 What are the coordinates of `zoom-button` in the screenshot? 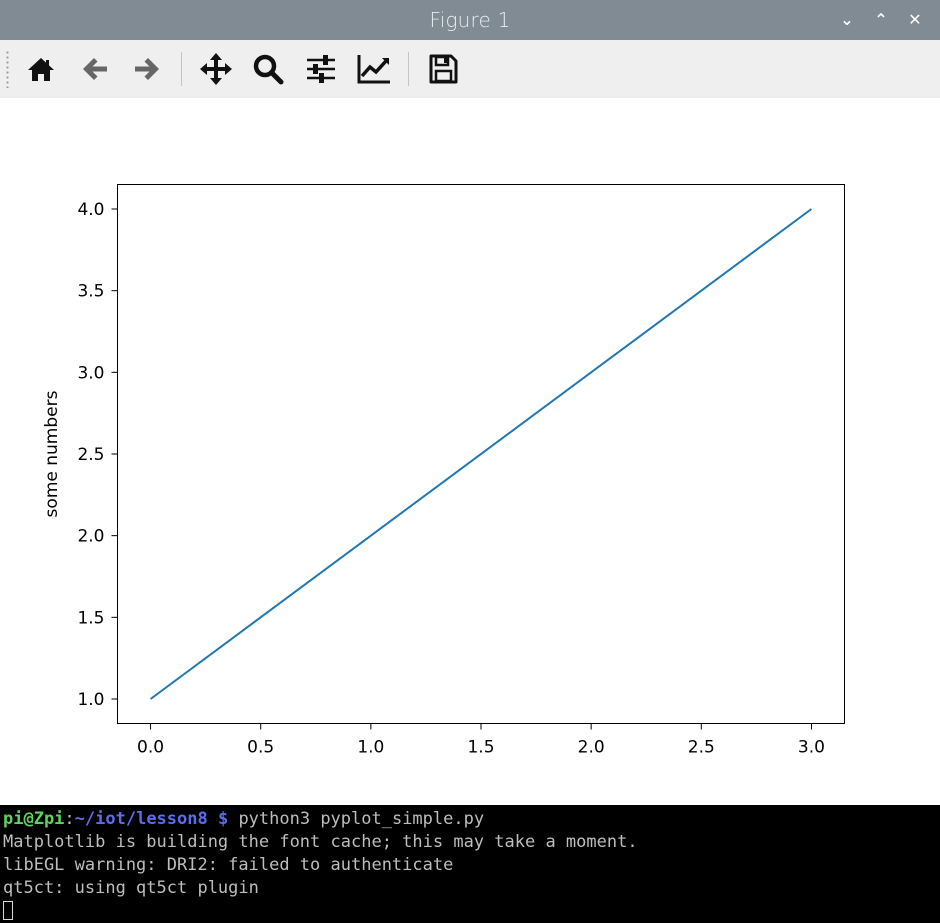 It's located at (268, 69).